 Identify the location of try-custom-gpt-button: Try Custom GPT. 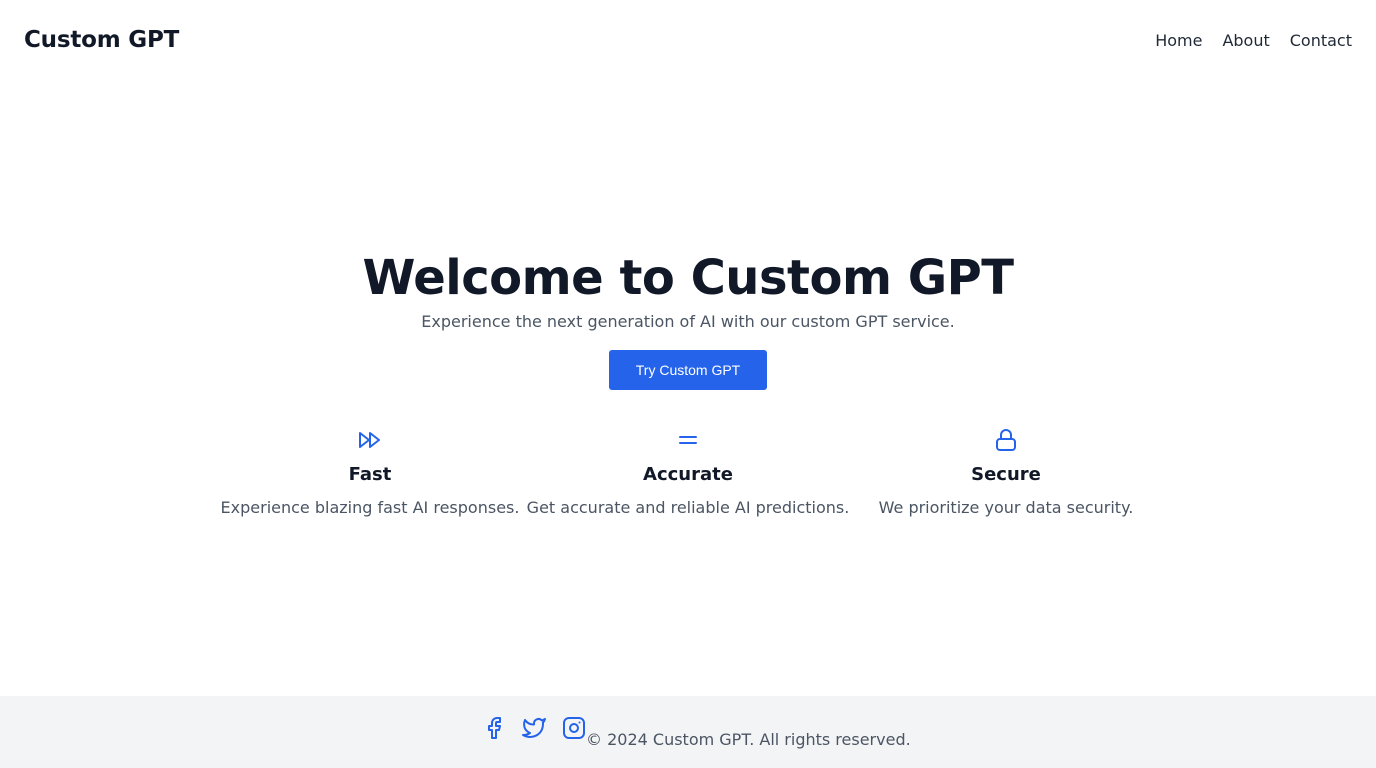
(688, 370).